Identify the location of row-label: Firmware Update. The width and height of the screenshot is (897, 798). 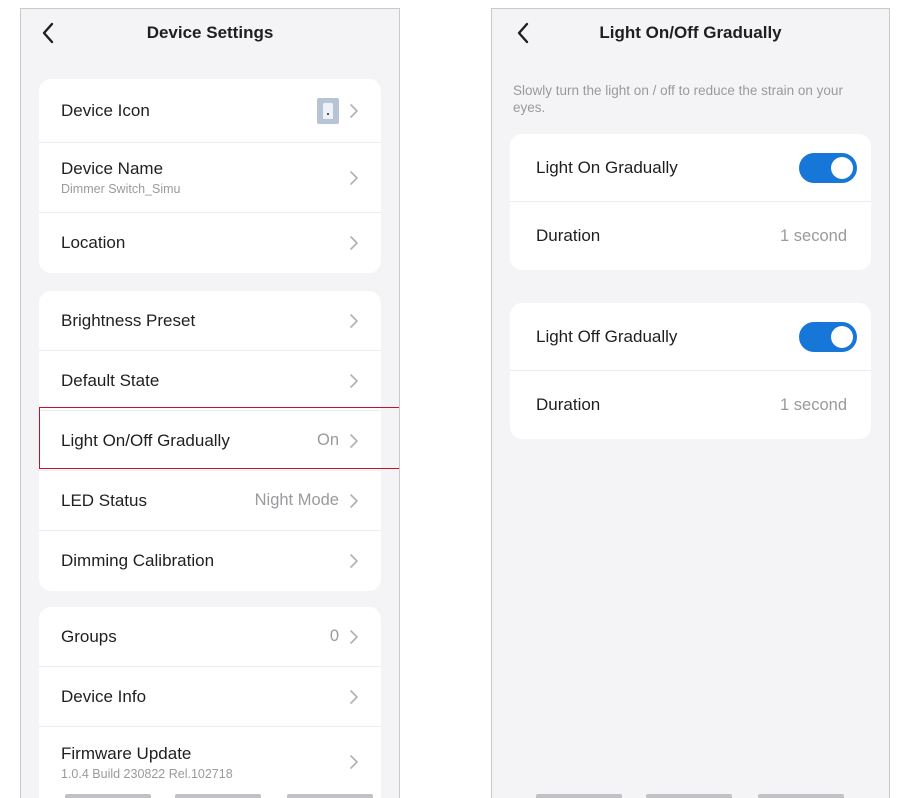
(126, 753).